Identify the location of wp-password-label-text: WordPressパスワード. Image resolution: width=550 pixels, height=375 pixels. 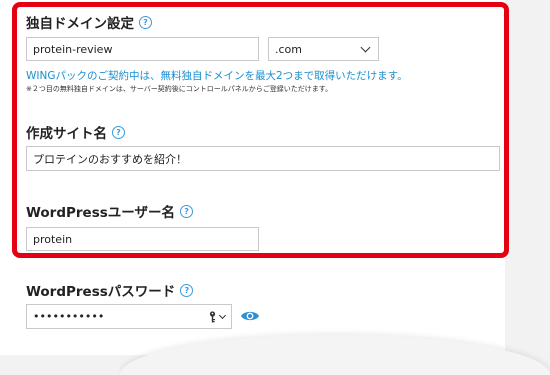
(101, 292).